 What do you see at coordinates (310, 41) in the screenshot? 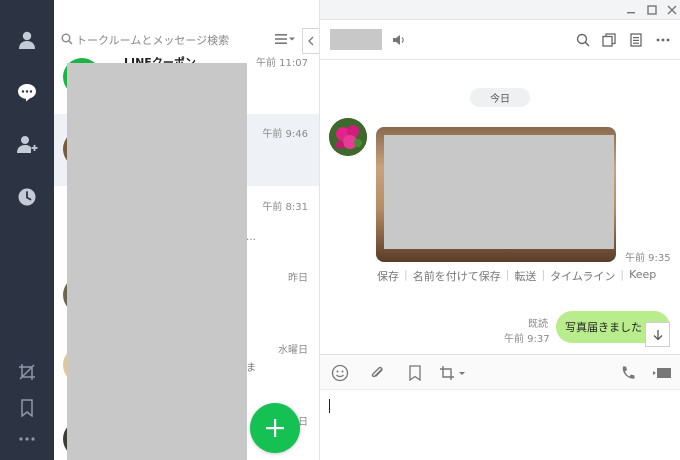
I see `collapse-list-button` at bounding box center [310, 41].